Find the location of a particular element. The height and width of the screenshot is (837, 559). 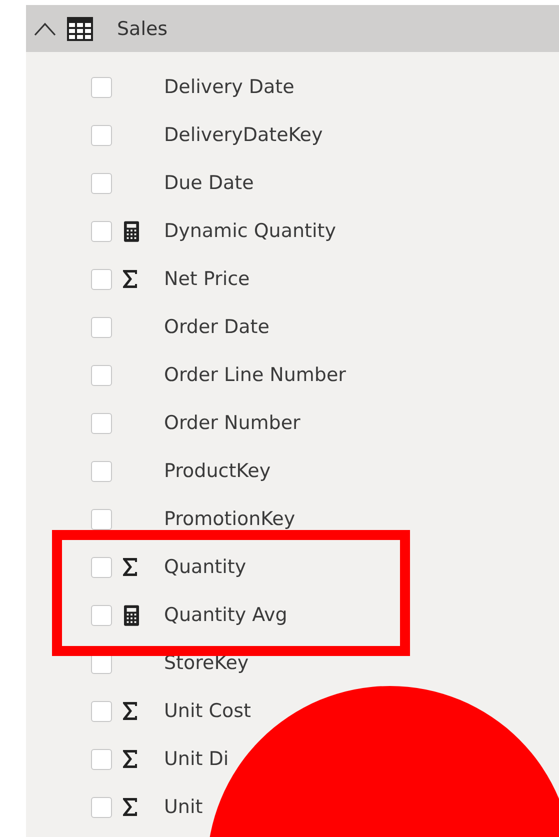

field-name: Due Date is located at coordinates (209, 183).